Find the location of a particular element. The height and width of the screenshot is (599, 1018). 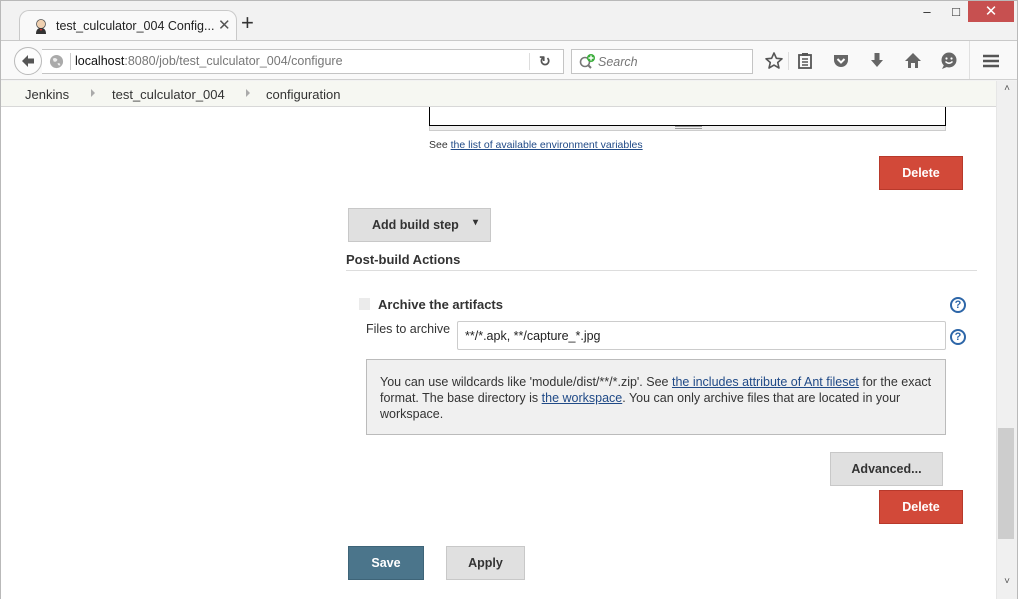

url-separator is located at coordinates (70, 61).